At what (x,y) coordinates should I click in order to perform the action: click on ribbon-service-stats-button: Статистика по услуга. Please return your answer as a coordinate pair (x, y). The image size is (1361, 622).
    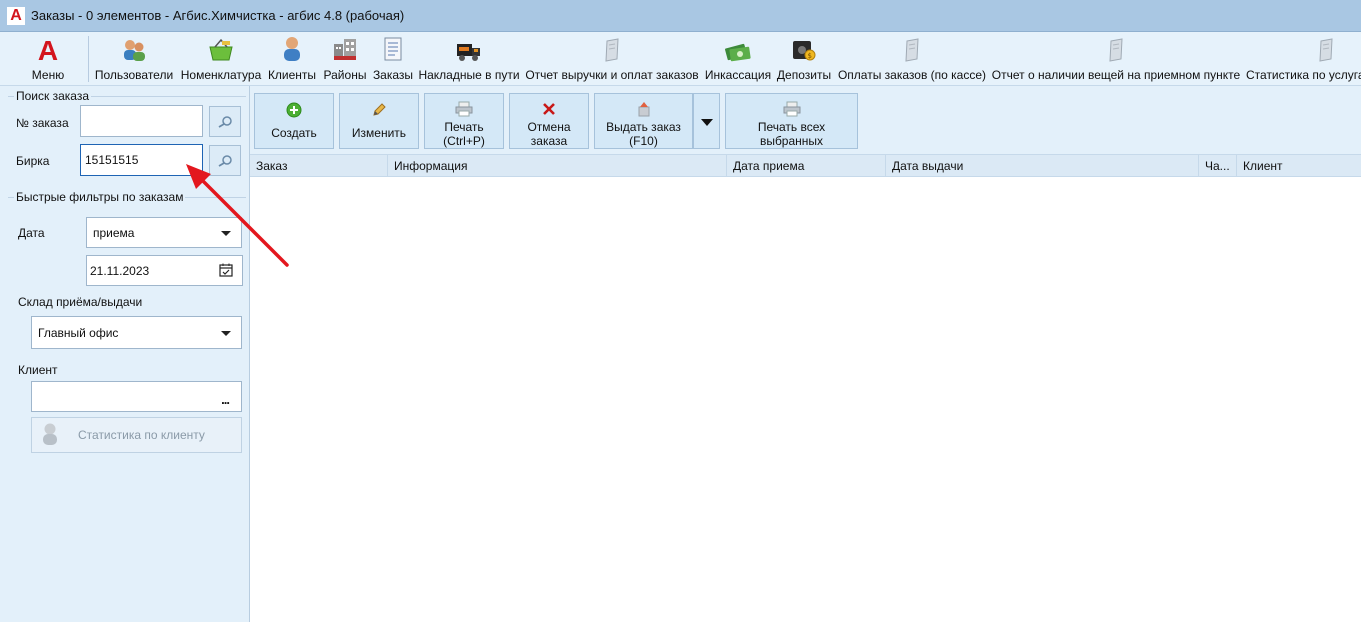
    Looking at the image, I should click on (1303, 60).